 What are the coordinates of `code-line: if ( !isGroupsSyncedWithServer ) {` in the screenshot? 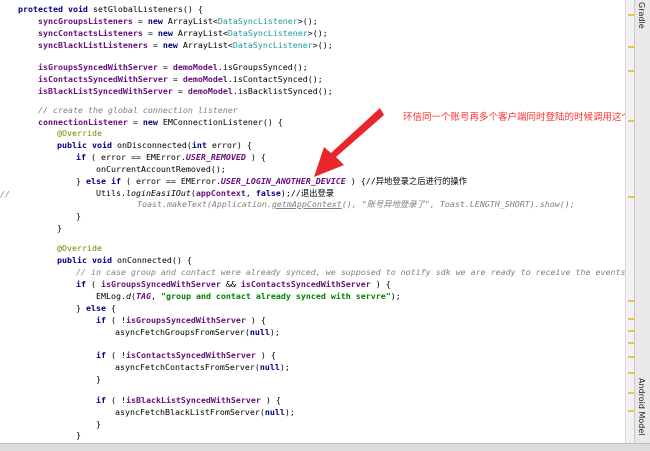 It's located at (181, 320).